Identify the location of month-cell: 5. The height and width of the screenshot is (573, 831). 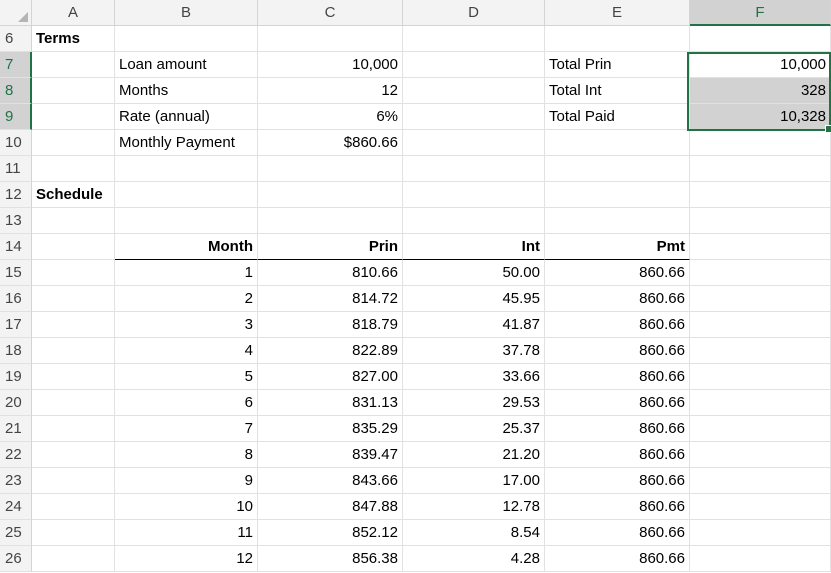
(186, 377).